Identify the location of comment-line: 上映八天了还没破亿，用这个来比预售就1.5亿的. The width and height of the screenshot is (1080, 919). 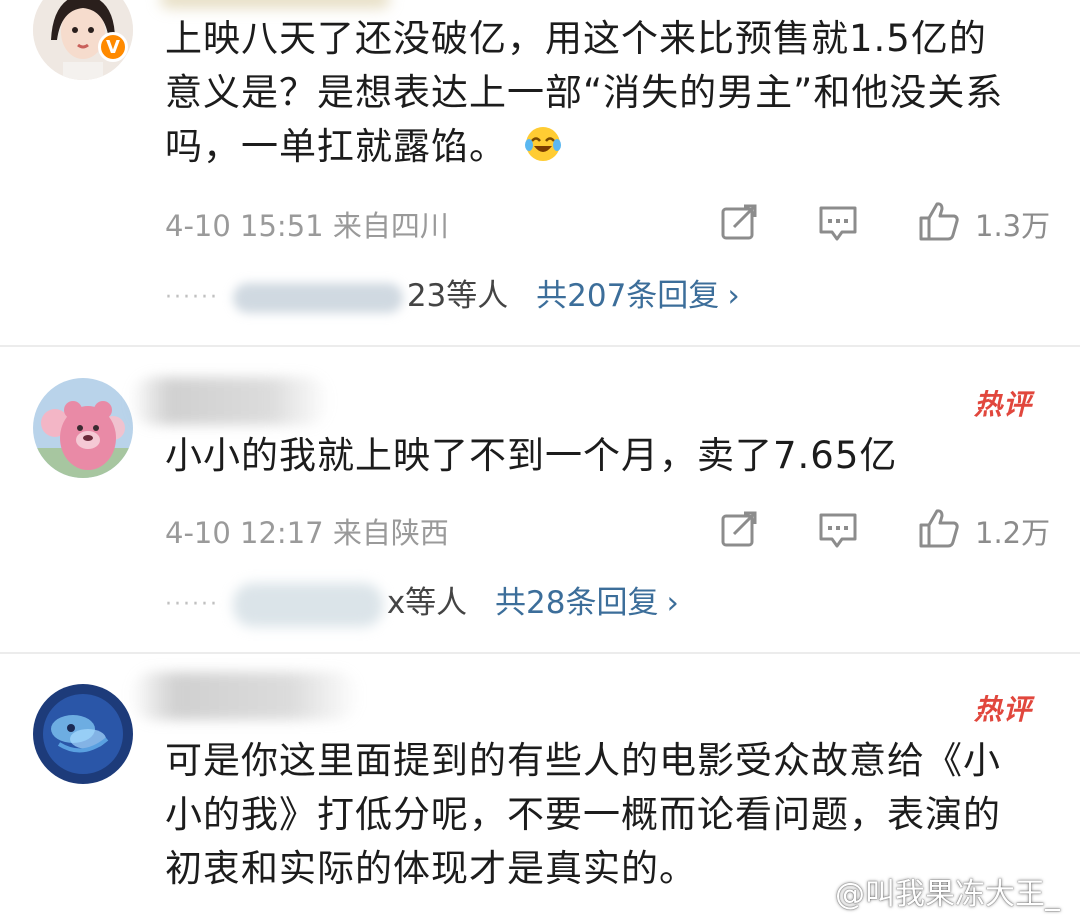
(576, 38).